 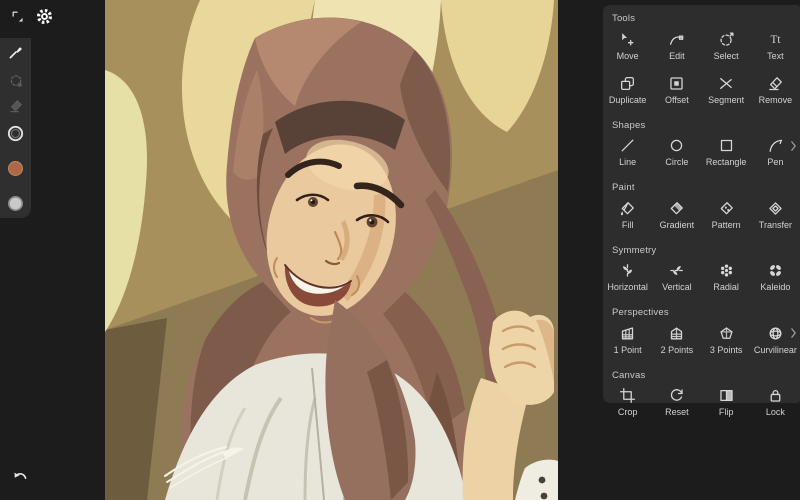 What do you see at coordinates (726, 287) in the screenshot?
I see `panel-item-label: Radial` at bounding box center [726, 287].